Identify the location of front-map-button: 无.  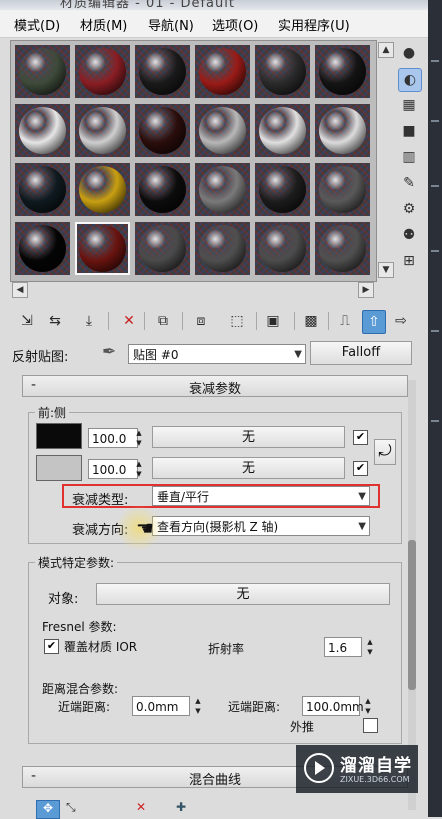
(248, 437).